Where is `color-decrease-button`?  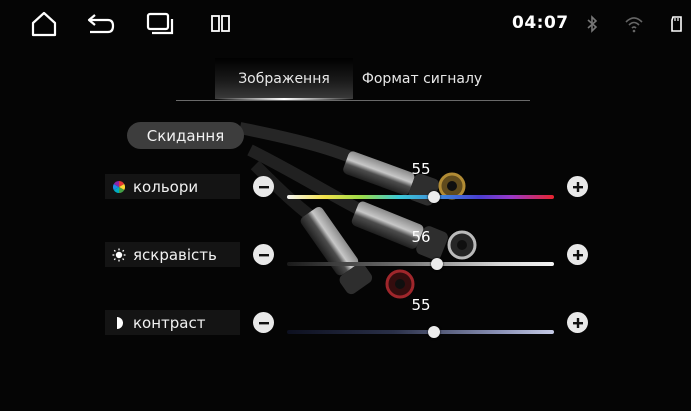
color-decrease-button is located at coordinates (263, 186).